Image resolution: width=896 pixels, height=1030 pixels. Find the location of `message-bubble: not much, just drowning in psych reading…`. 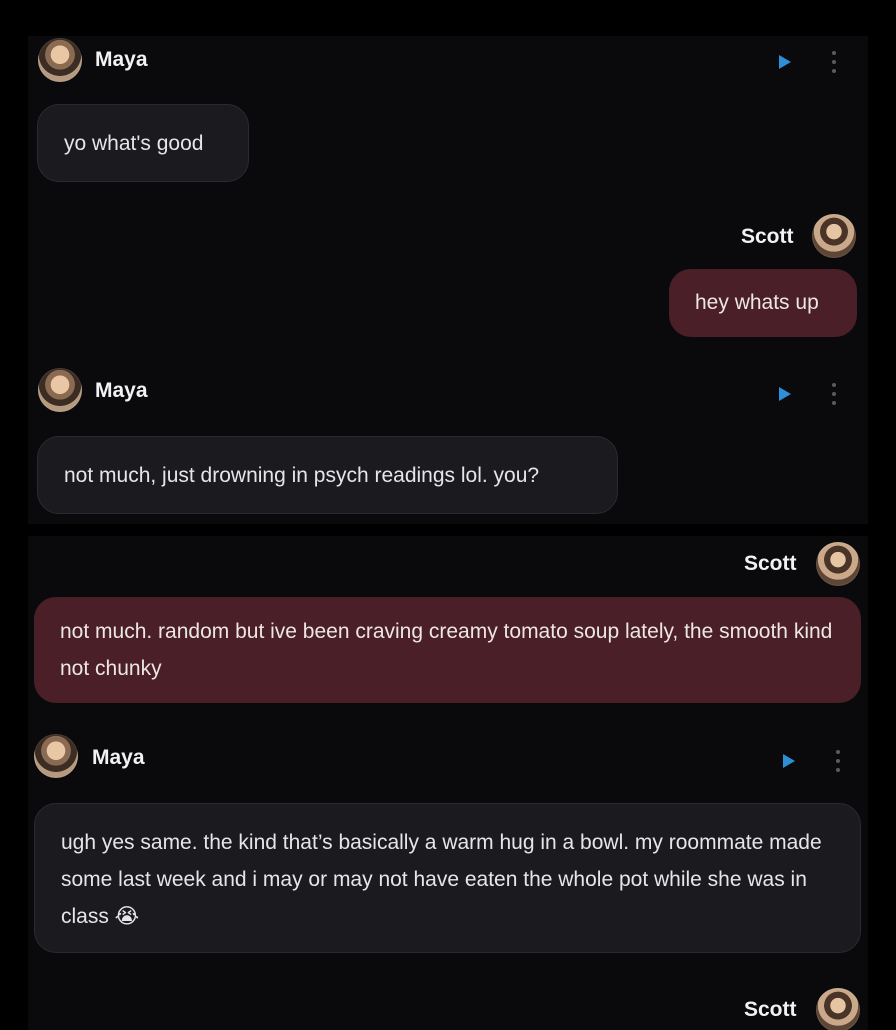

message-bubble: not much, just drowning in psych reading… is located at coordinates (327, 475).